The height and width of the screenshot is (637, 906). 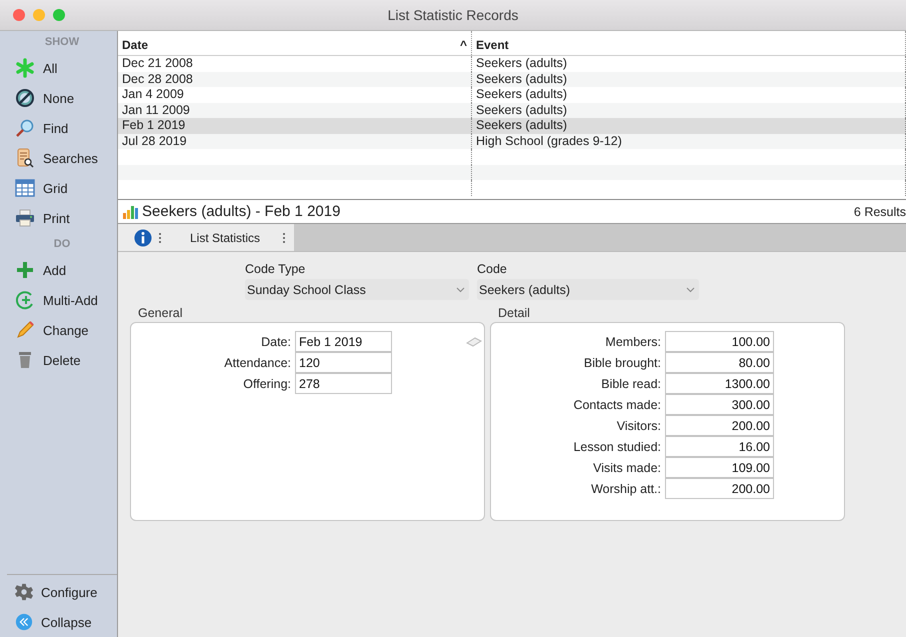 I want to click on circular-plus-icon, so click(x=25, y=300).